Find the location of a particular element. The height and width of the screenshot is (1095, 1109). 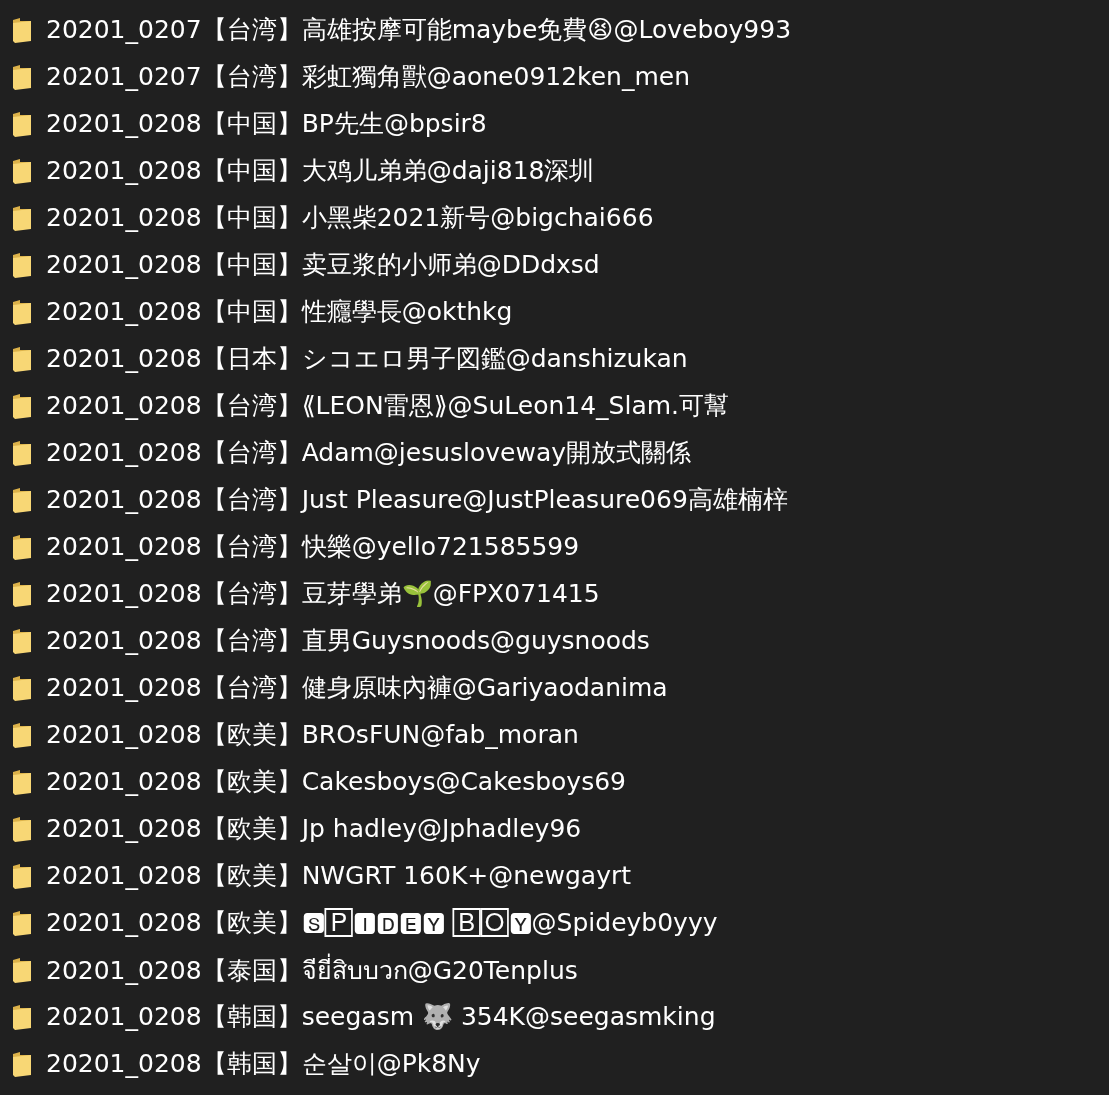

folder-name: 20201_0208【台湾】Adam@jesusloveway開放式關係 is located at coordinates (369, 452).